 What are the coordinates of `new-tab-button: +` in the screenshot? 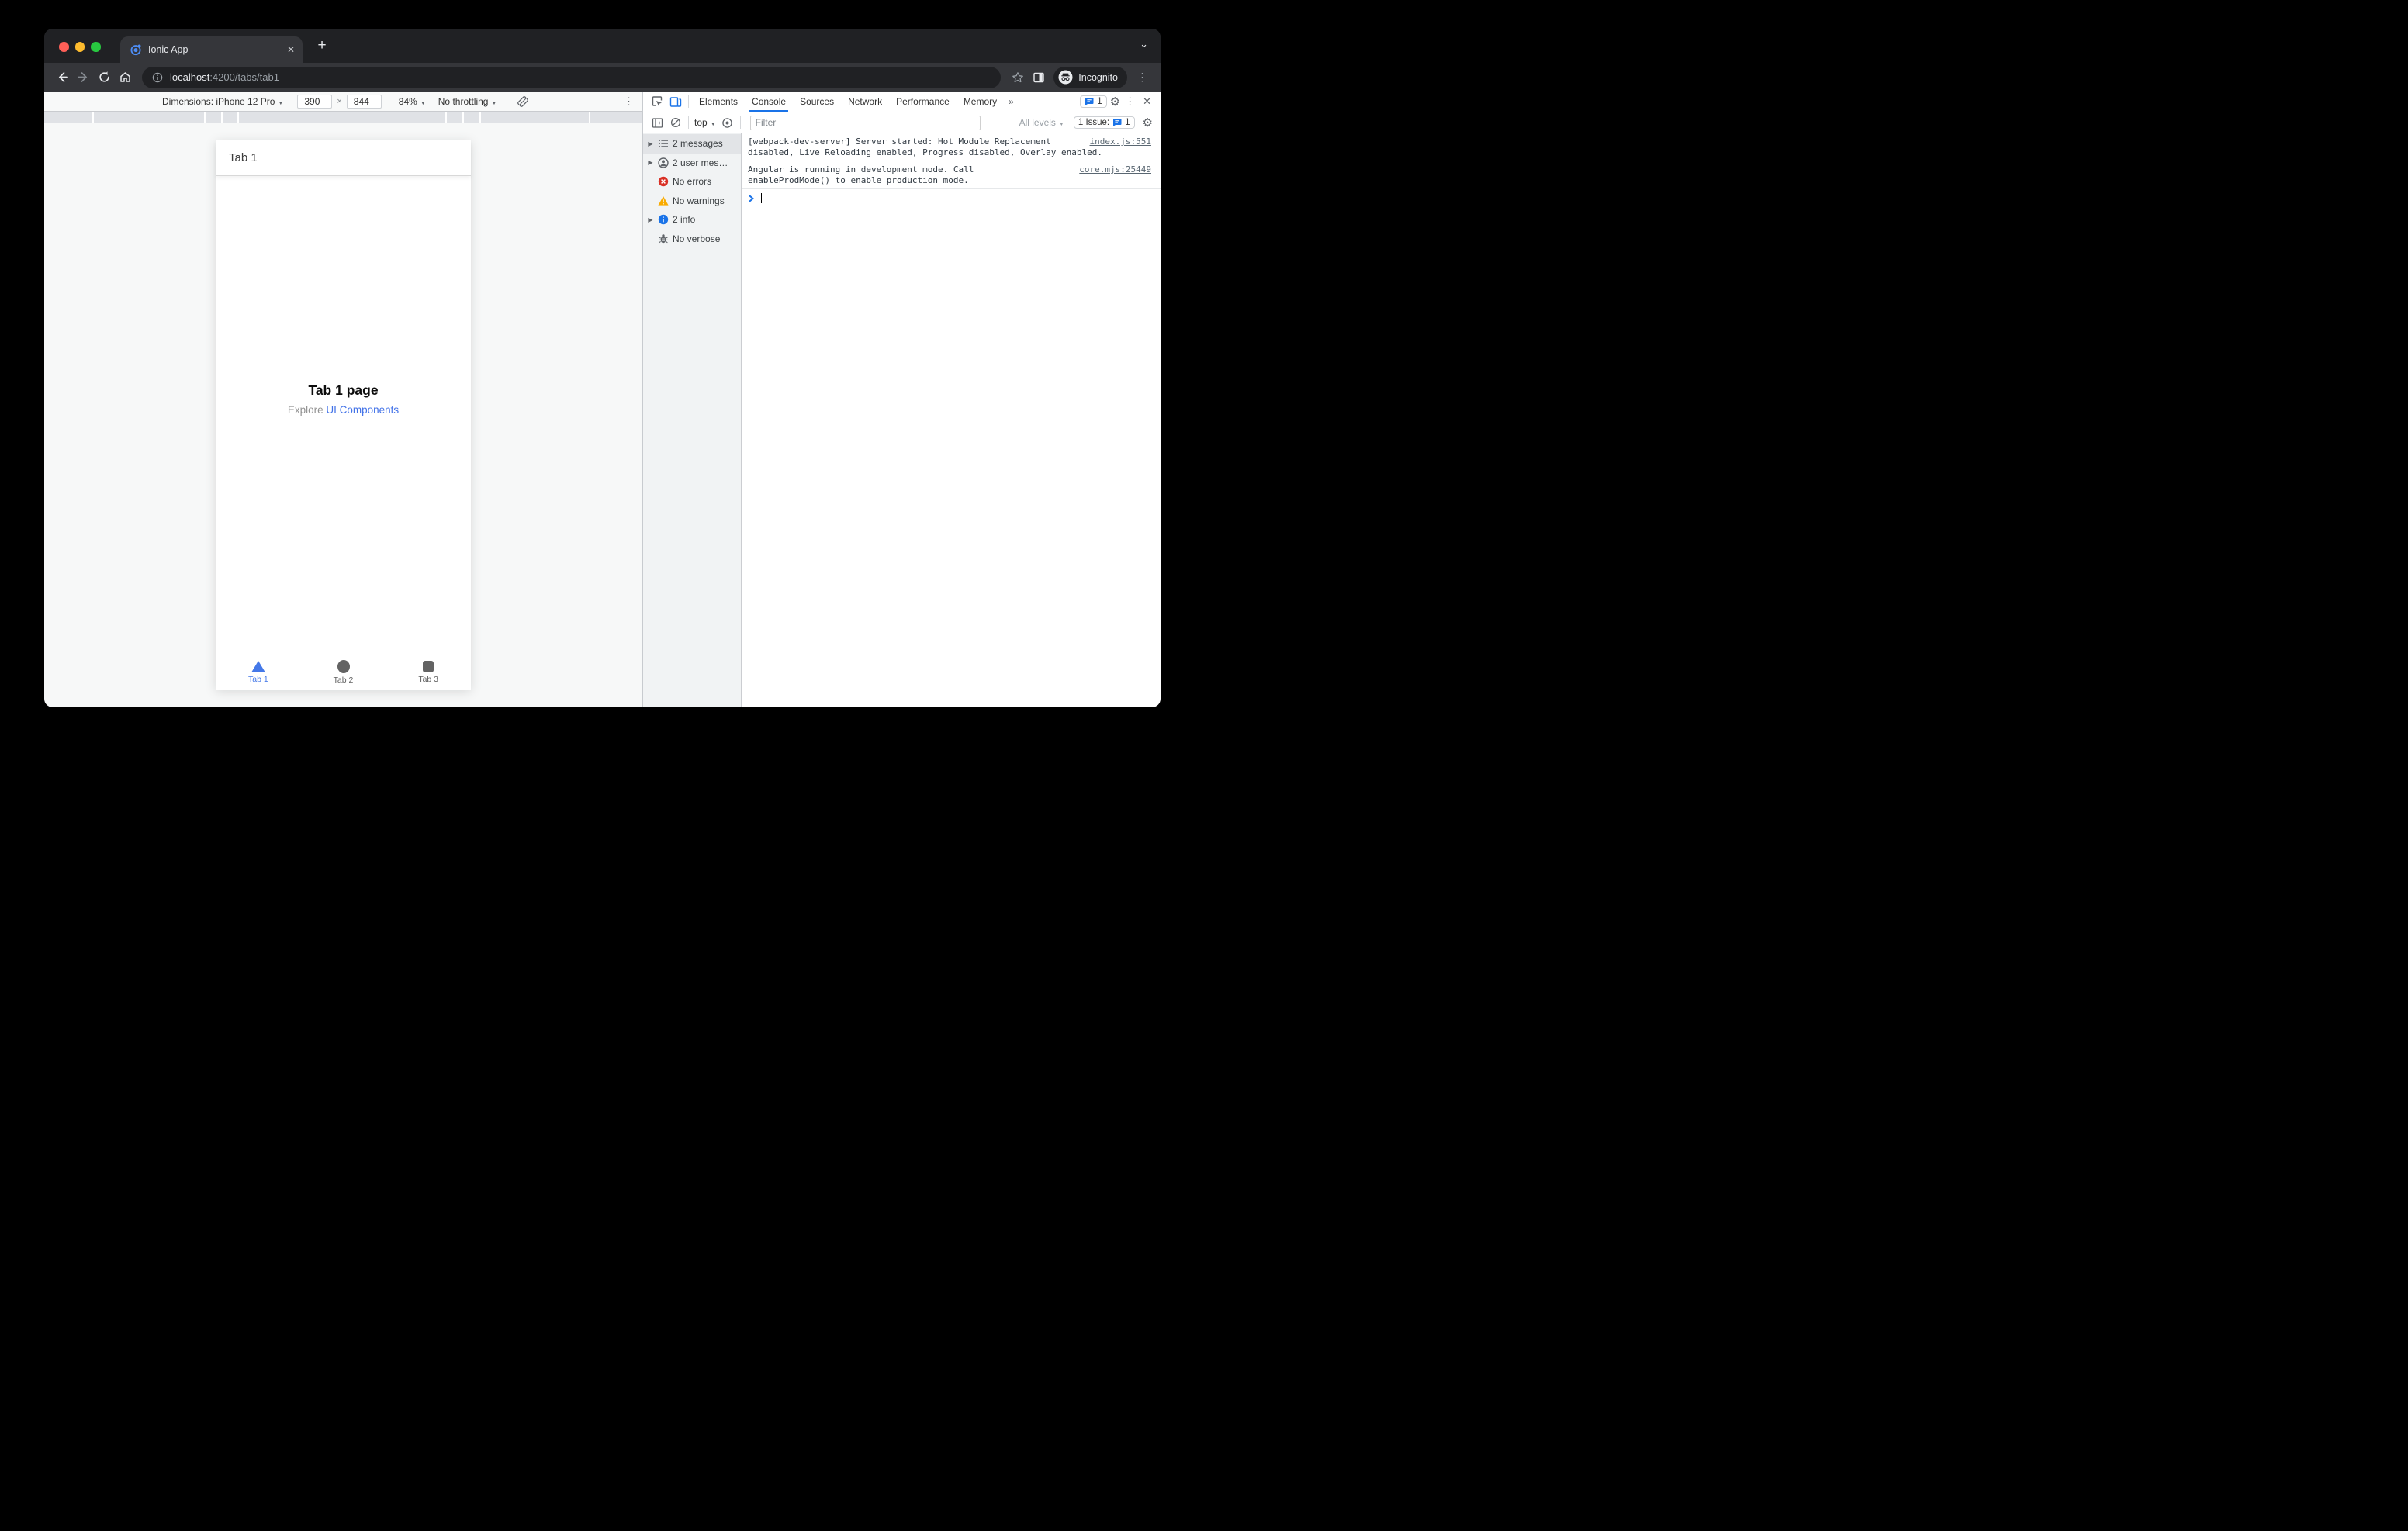 It's located at (322, 46).